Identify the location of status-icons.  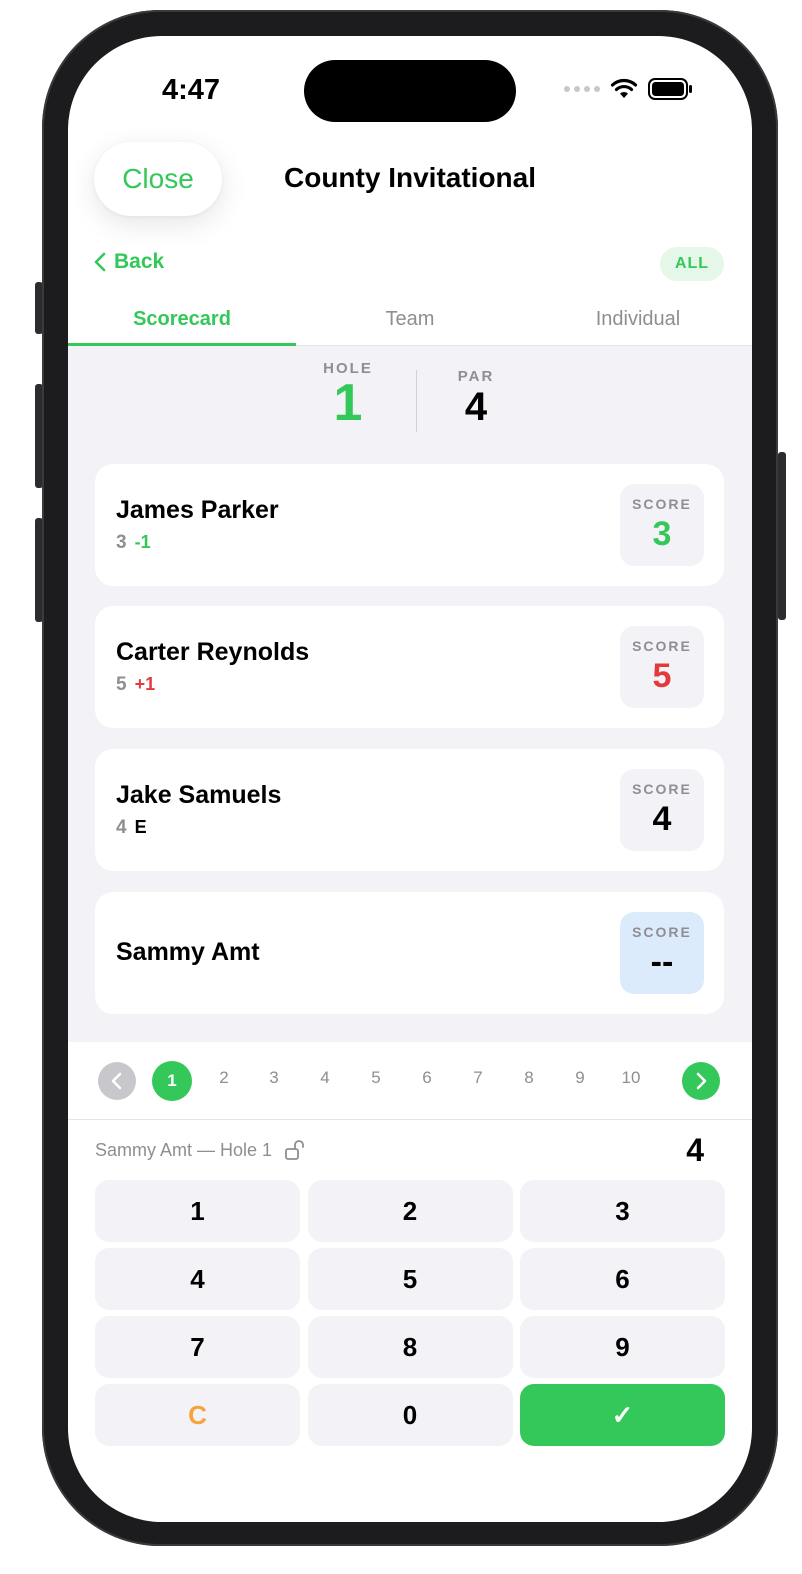
(629, 89).